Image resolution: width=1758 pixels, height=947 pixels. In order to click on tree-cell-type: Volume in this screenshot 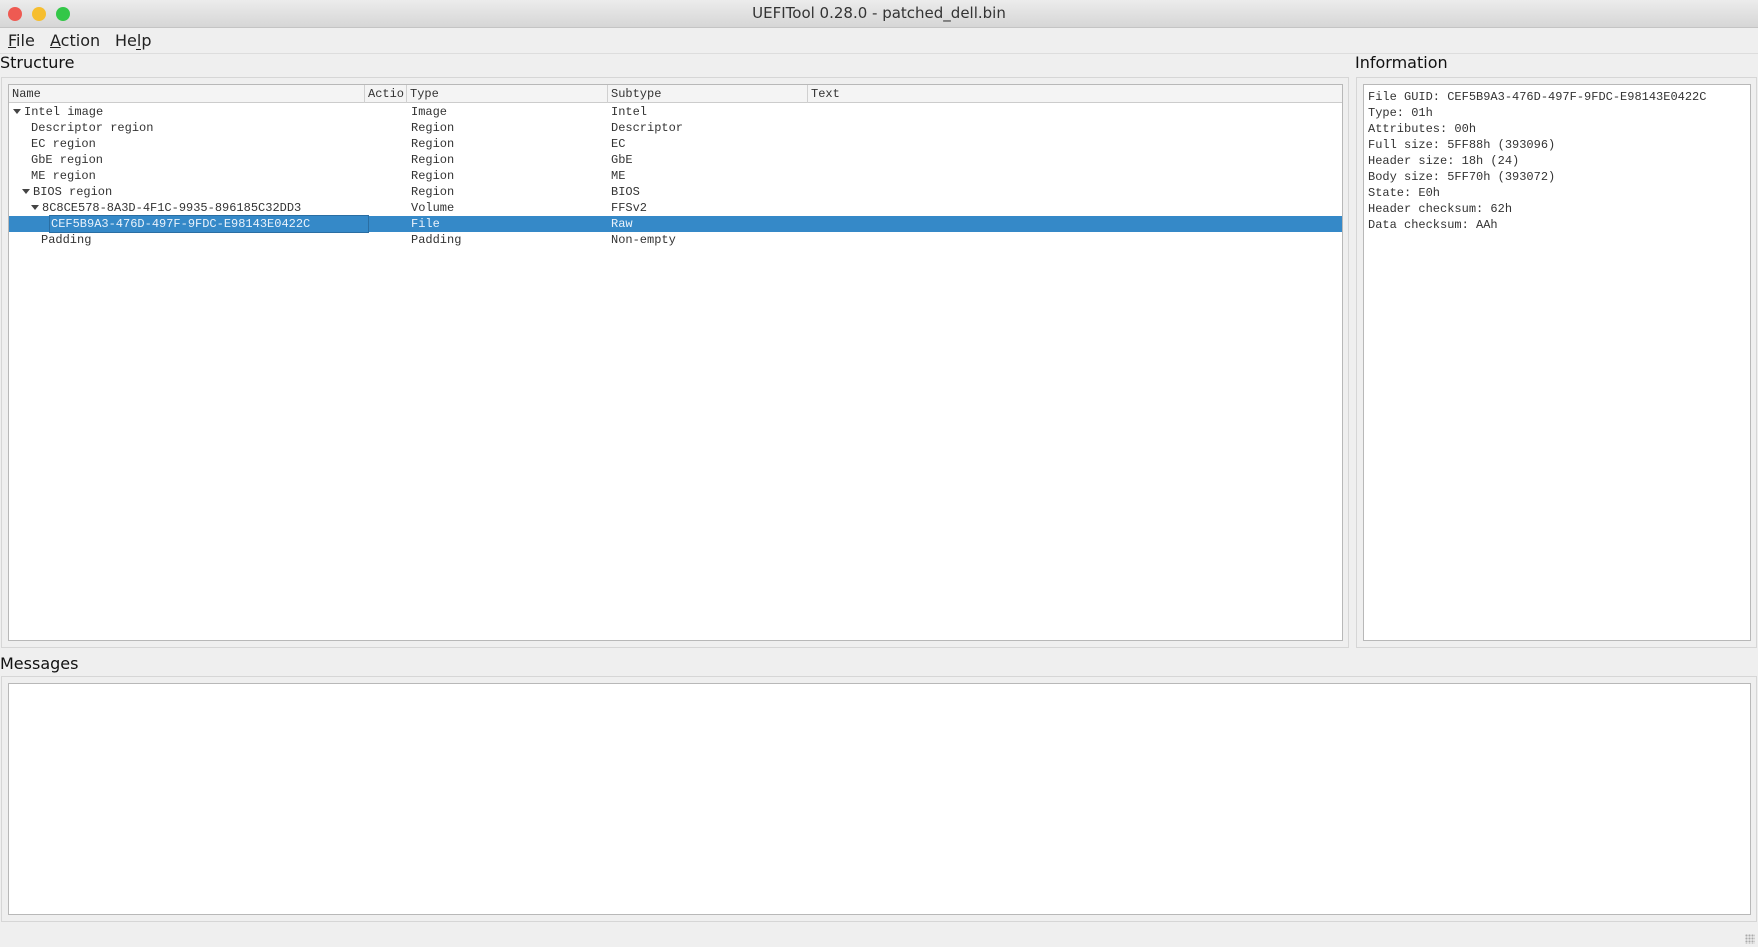, I will do `click(433, 208)`.